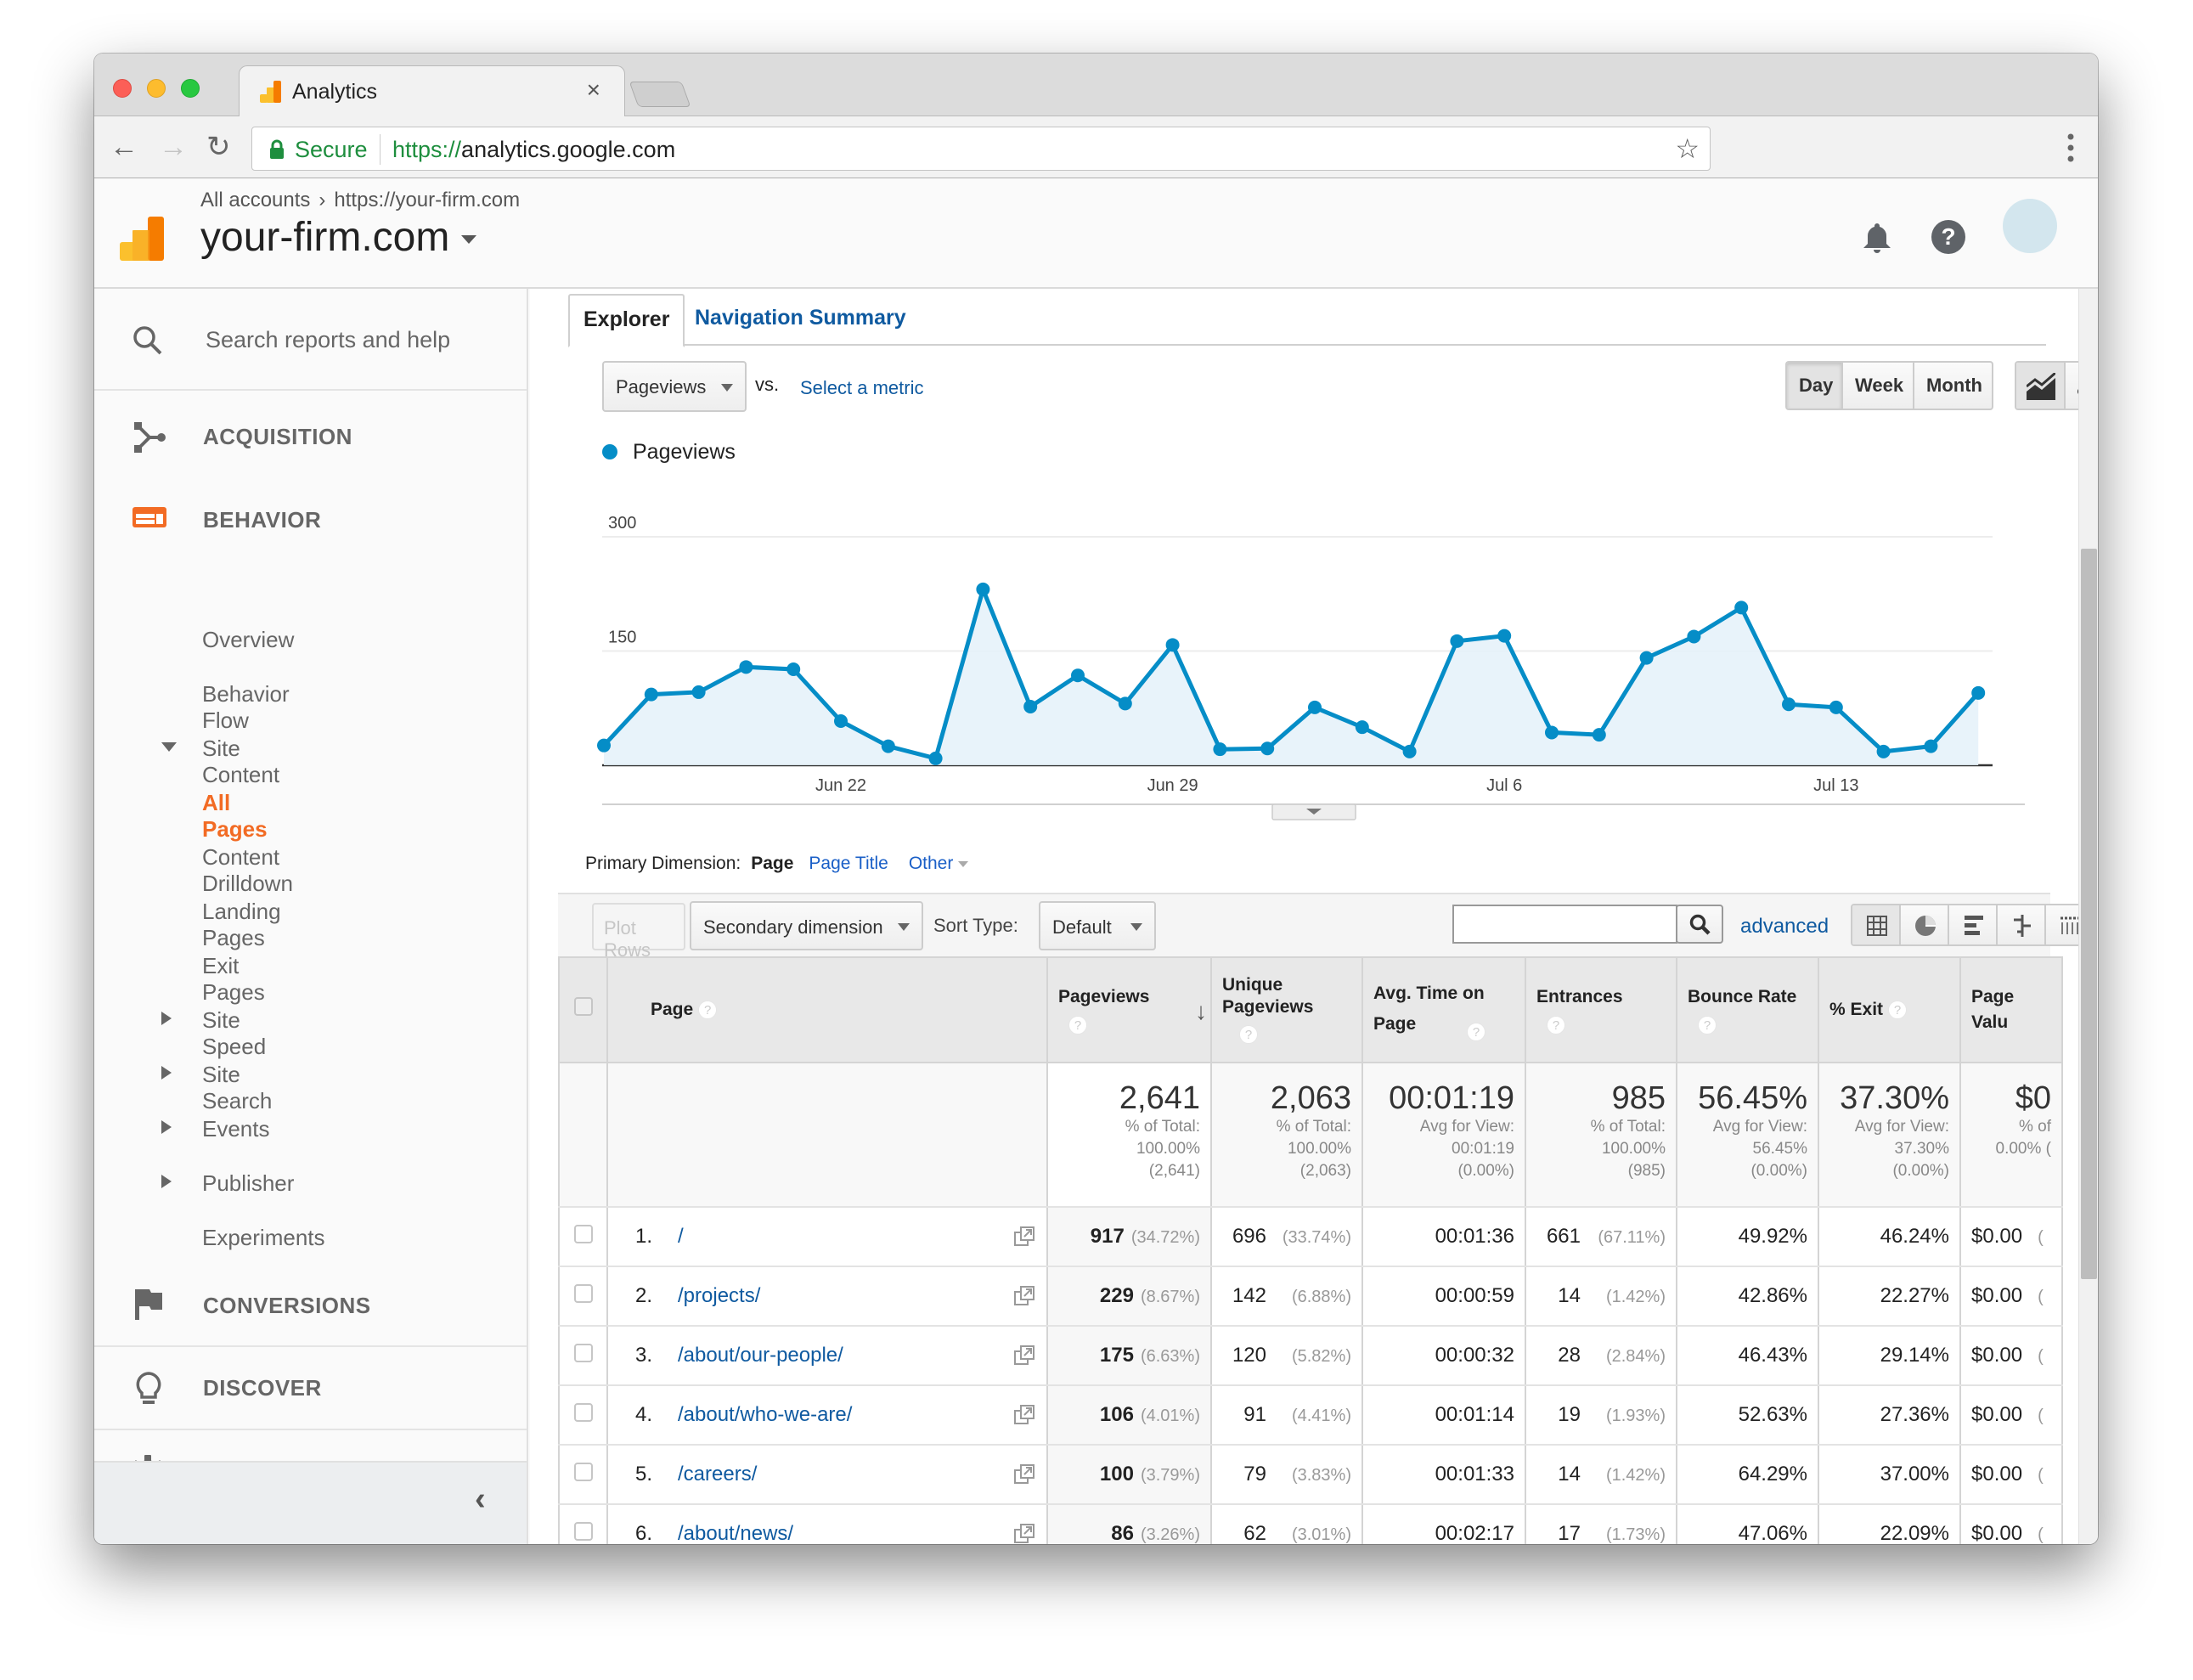 The image size is (2193, 1680). What do you see at coordinates (594, 90) in the screenshot?
I see `close-tab-icon: ×` at bounding box center [594, 90].